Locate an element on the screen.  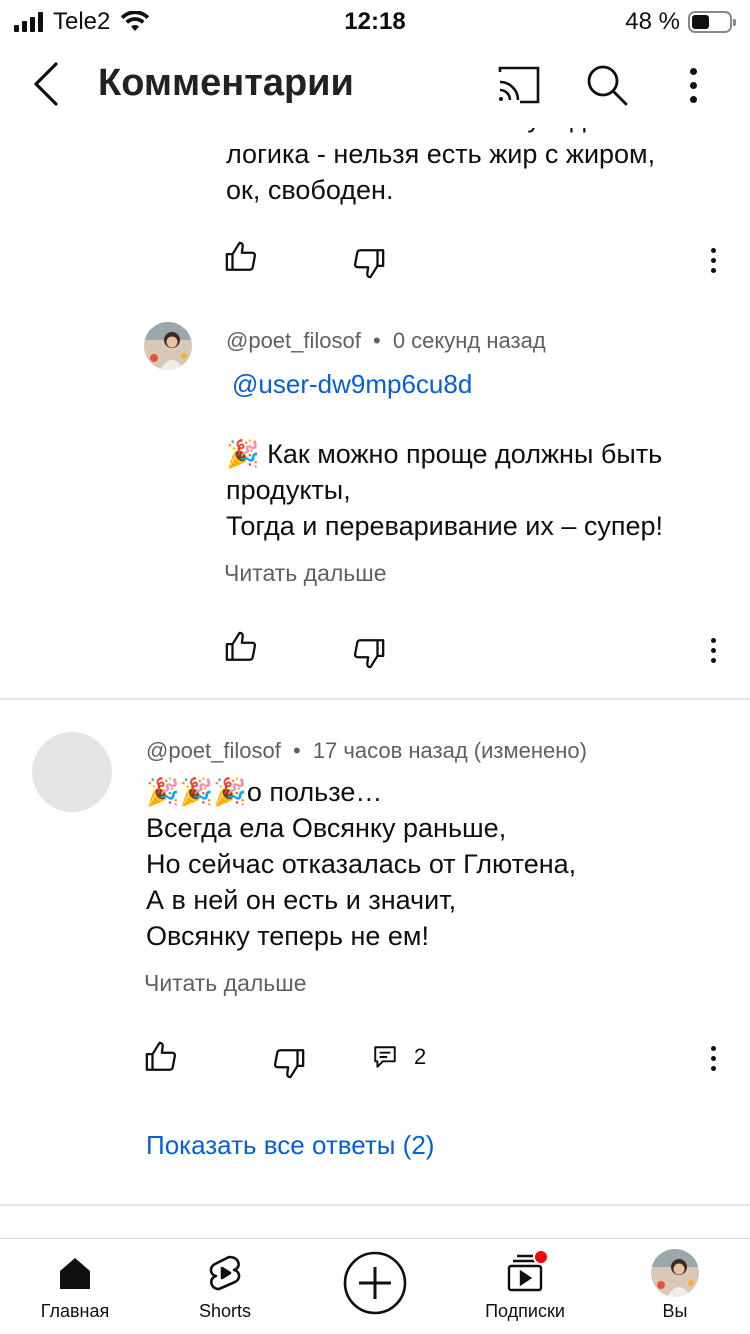
reply-button: 2 is located at coordinates (399, 1057).